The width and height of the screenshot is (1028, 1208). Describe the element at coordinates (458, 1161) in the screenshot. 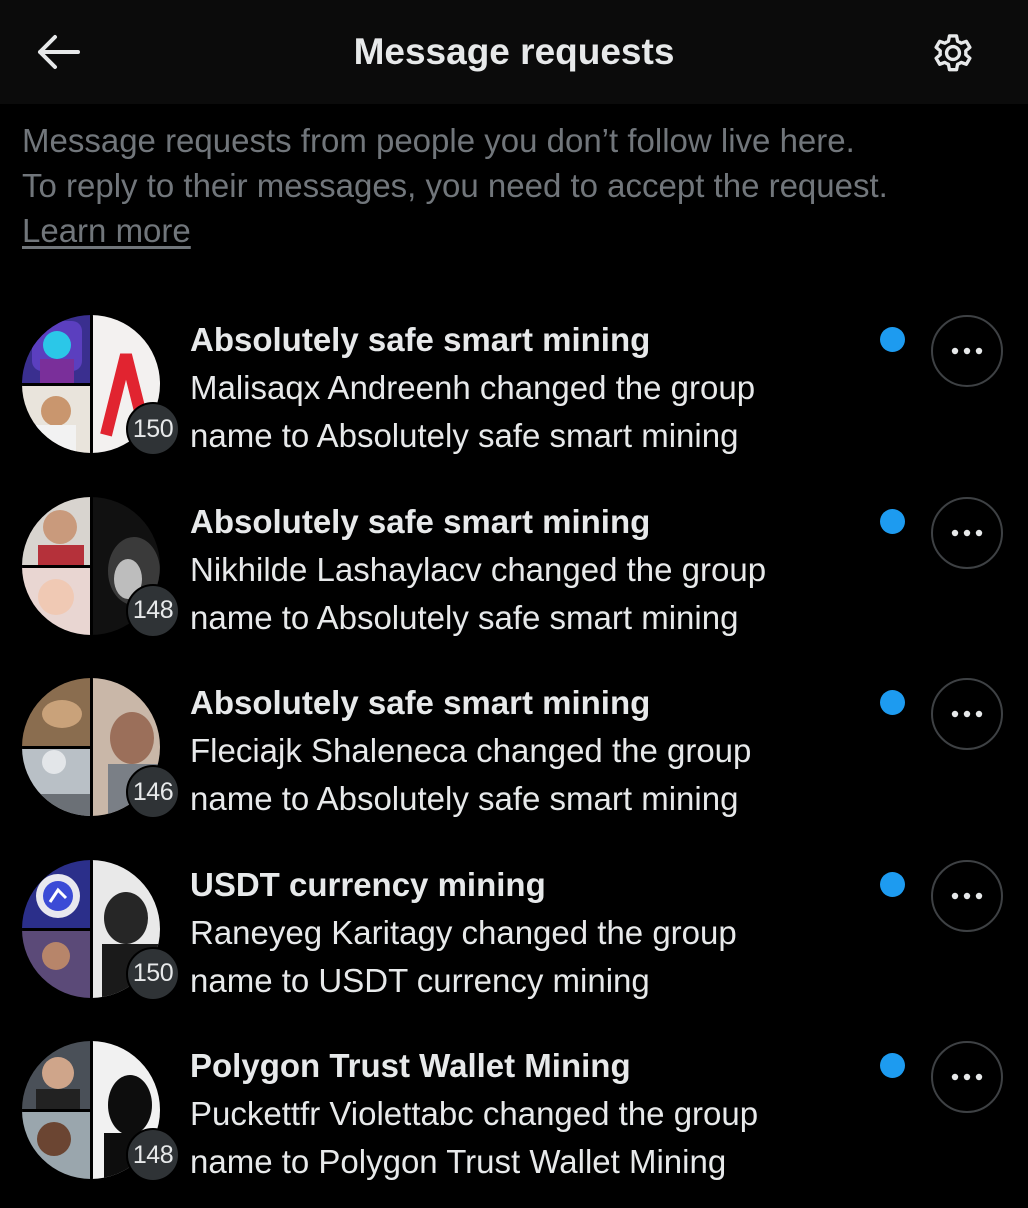

I see `preview-line-2: name to Polygon Trust Wallet Mining` at that location.